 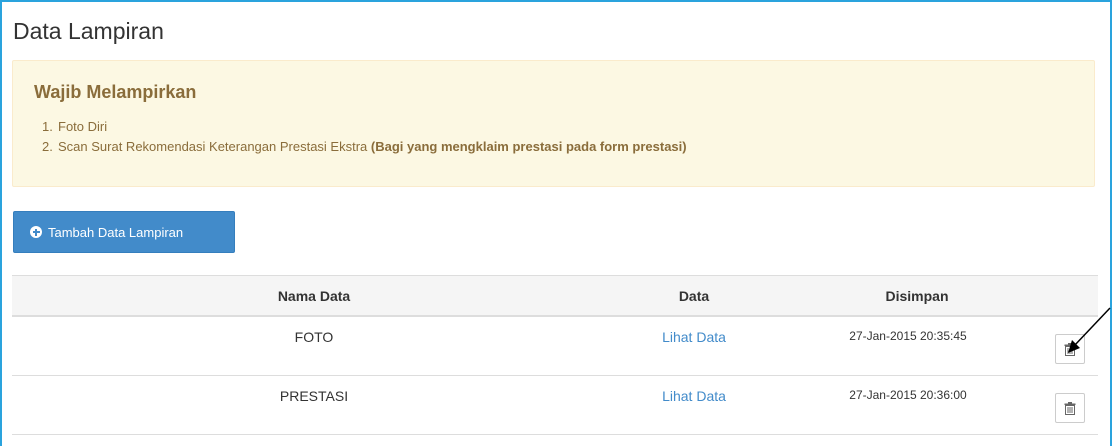 I want to click on page-title: Data Lampiran, so click(x=88, y=31).